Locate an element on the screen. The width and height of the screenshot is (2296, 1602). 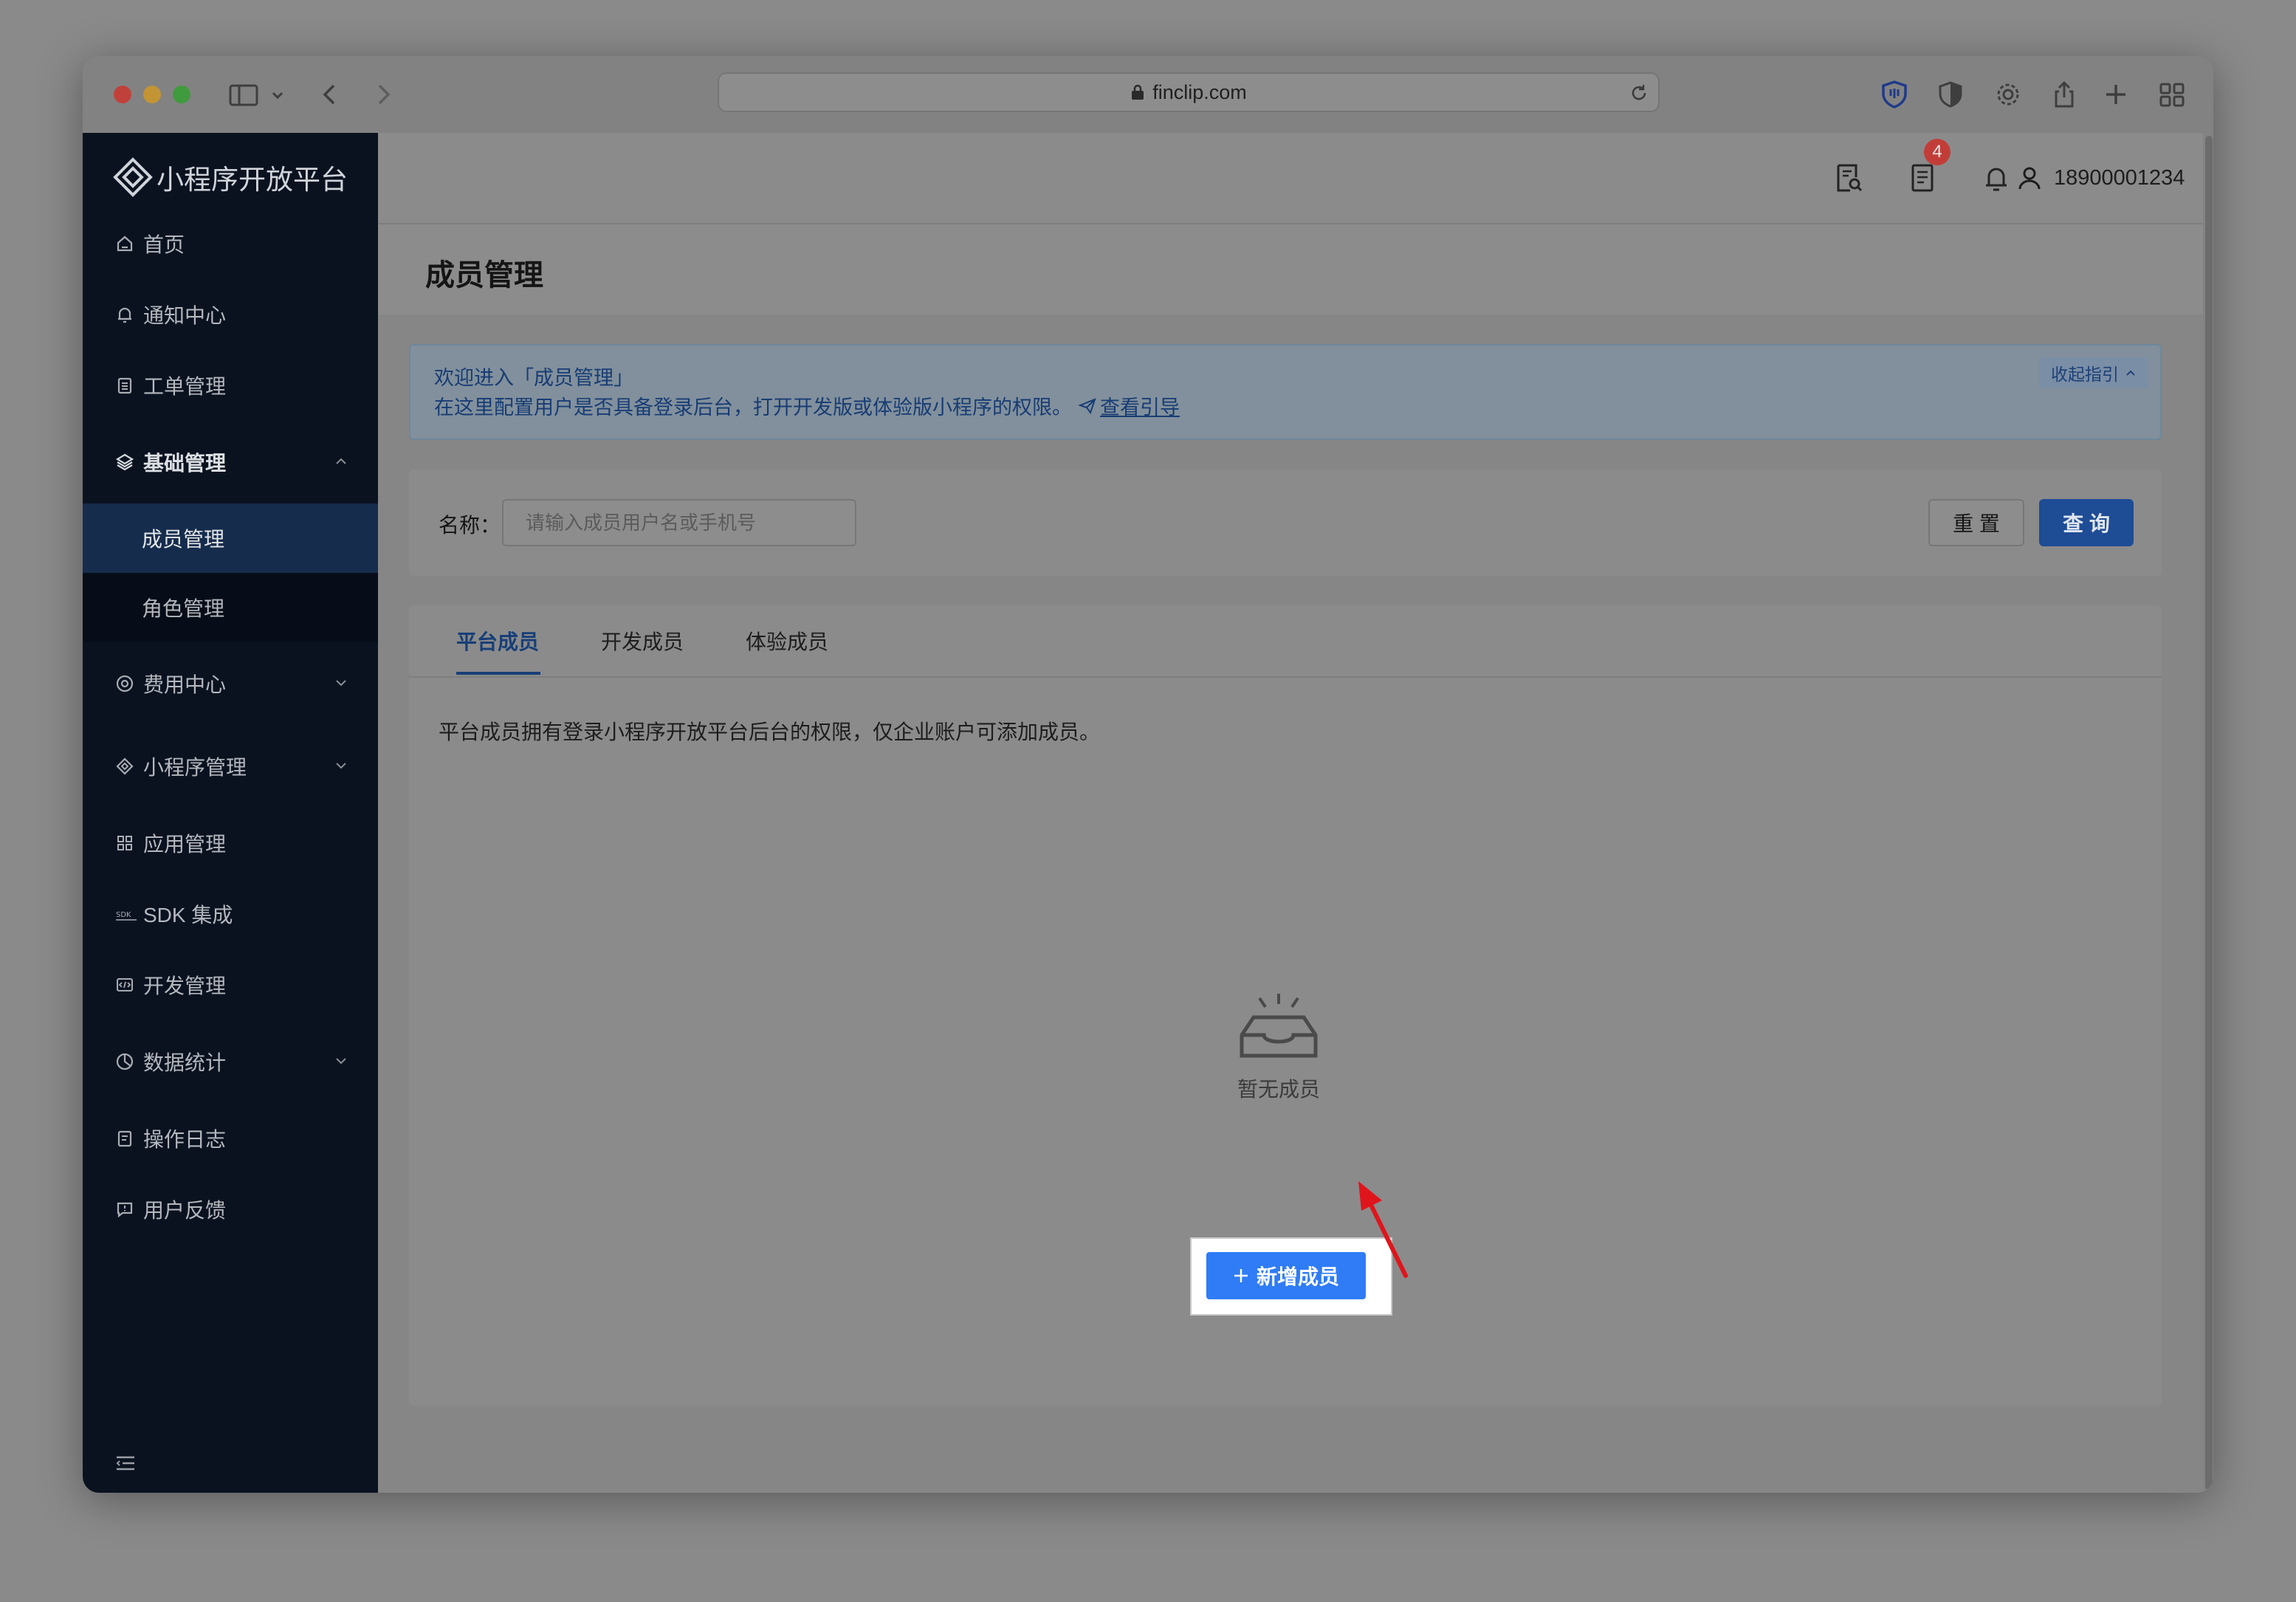
sidebar-item-label: 用户反馈 is located at coordinates (185, 1210).